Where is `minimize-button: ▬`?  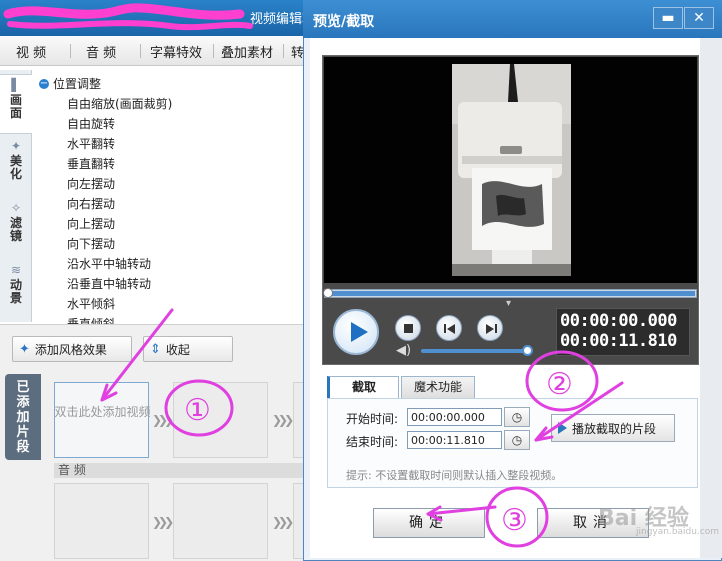 minimize-button: ▬ is located at coordinates (668, 18).